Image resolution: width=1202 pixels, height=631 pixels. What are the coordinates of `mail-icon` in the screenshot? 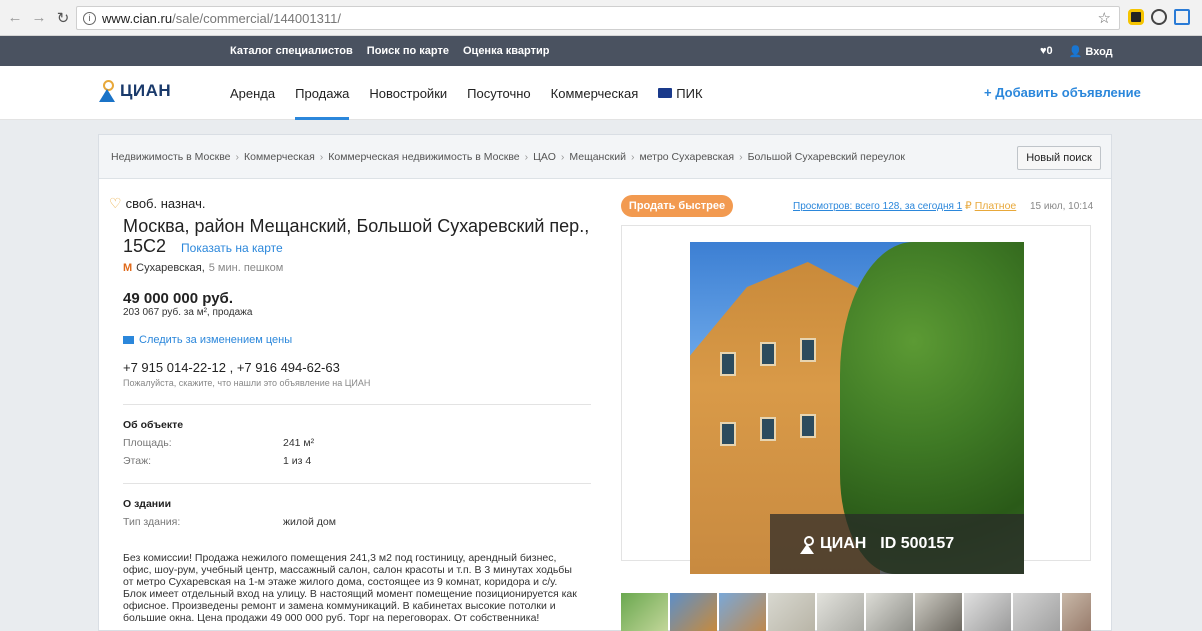 It's located at (128, 340).